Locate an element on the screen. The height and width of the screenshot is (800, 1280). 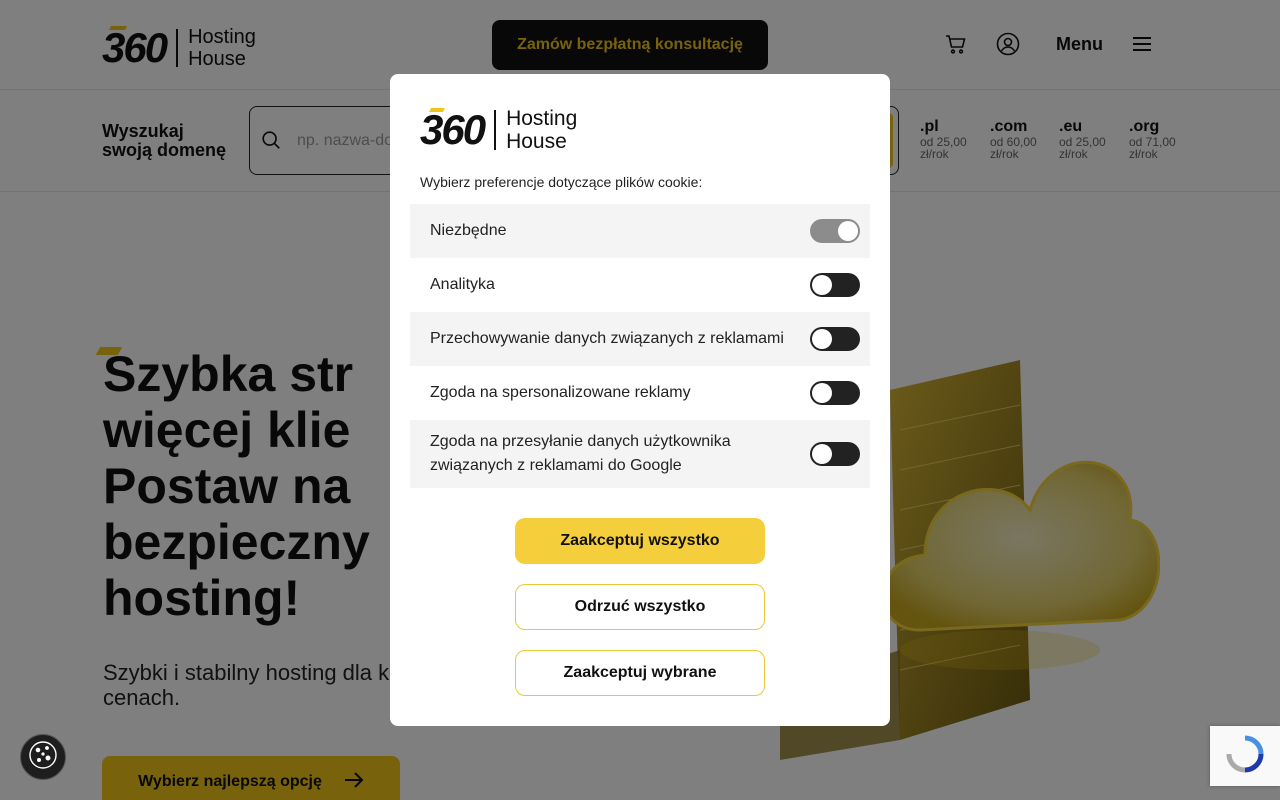
toggle-personalized-ads is located at coordinates (835, 393).